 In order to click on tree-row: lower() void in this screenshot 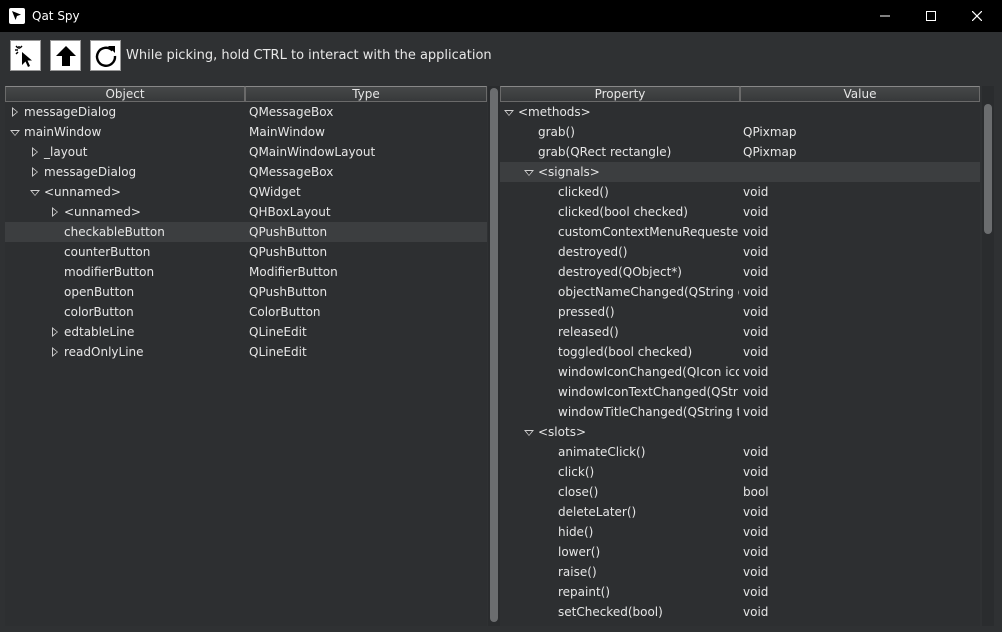, I will do `click(740, 552)`.